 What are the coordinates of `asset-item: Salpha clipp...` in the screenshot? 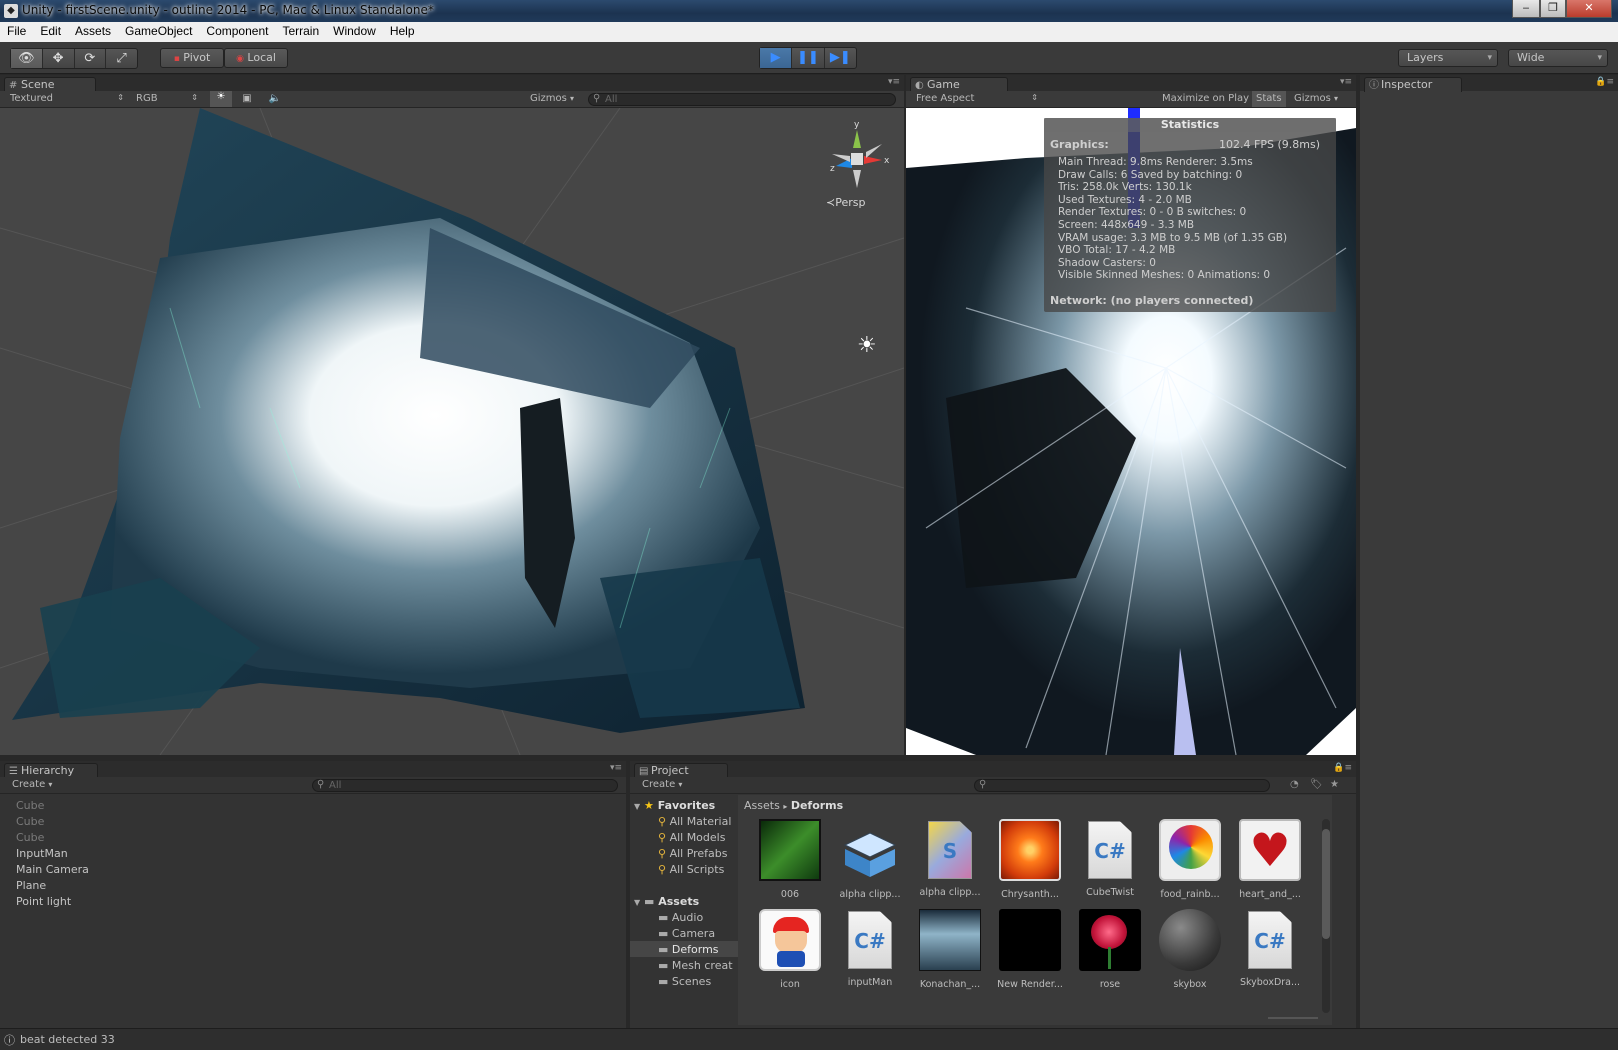 It's located at (950, 858).